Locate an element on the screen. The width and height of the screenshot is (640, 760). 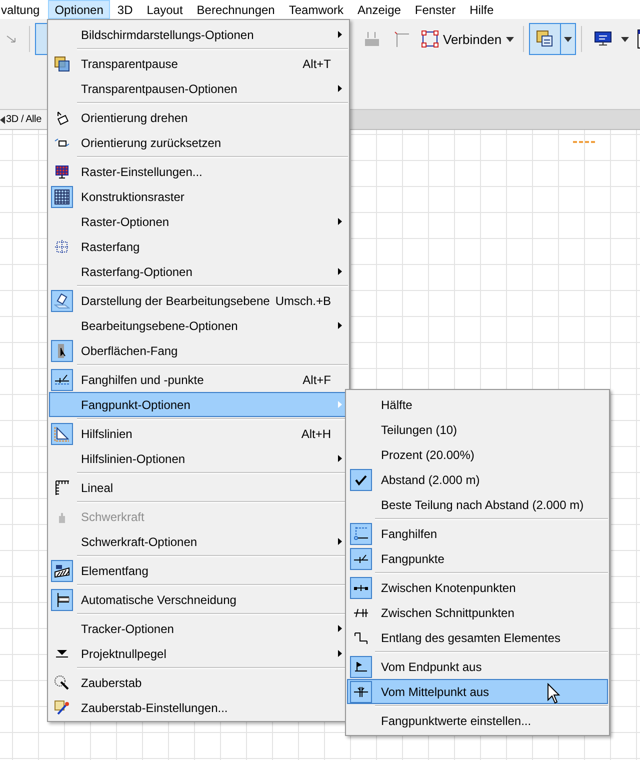
menu-item: Fanghilfen is located at coordinates (477, 533).